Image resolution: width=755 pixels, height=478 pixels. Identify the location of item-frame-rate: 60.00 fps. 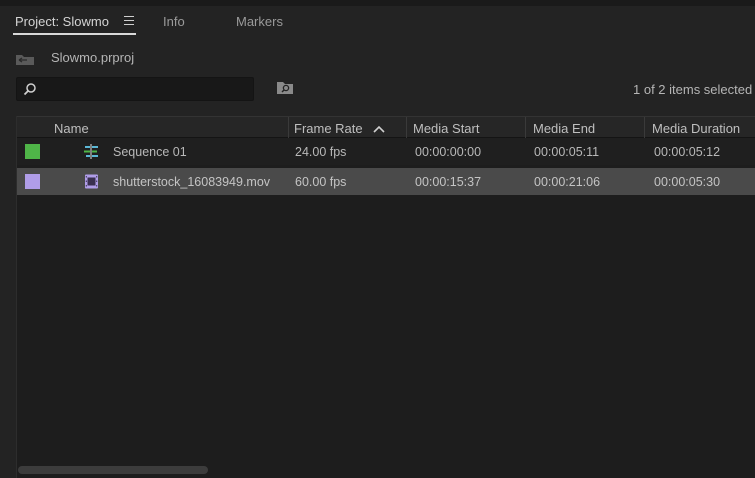
(321, 182).